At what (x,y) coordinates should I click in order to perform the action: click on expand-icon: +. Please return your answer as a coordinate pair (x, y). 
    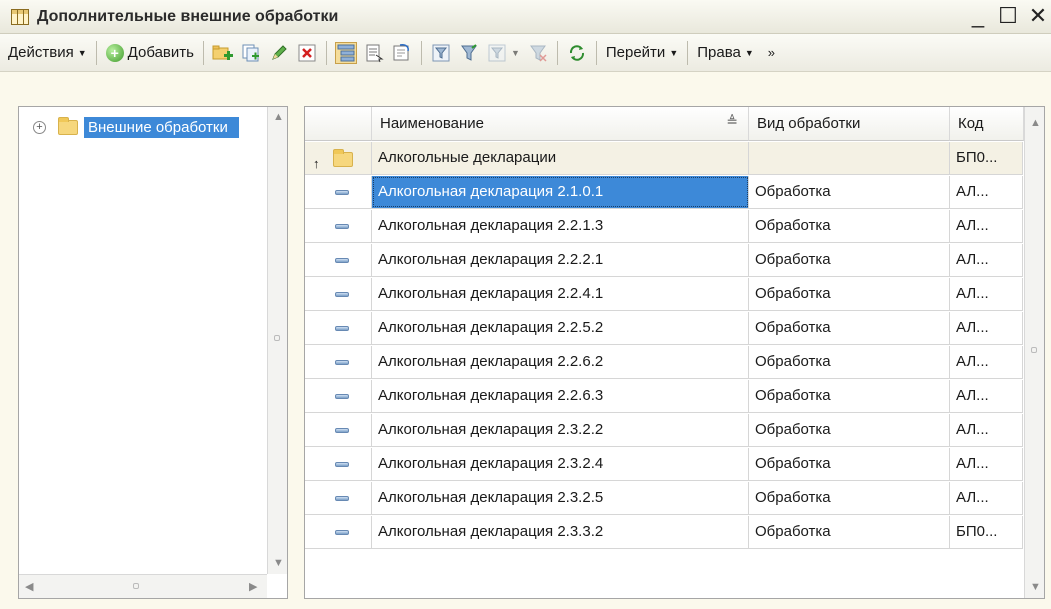
    Looking at the image, I should click on (39, 127).